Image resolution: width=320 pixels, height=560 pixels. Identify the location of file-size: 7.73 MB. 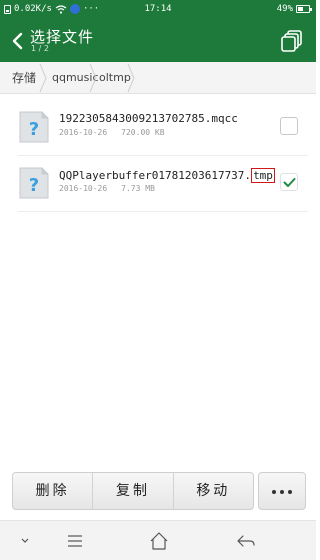
(138, 188).